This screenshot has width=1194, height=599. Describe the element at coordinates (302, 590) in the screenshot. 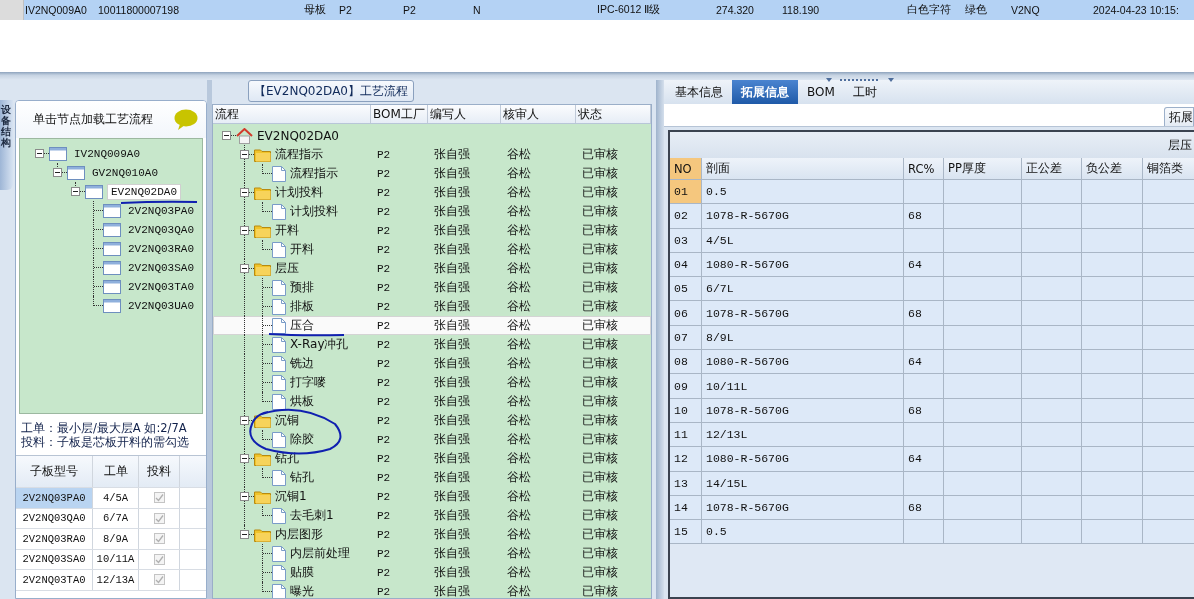

I see `tree-item: 曝光` at that location.